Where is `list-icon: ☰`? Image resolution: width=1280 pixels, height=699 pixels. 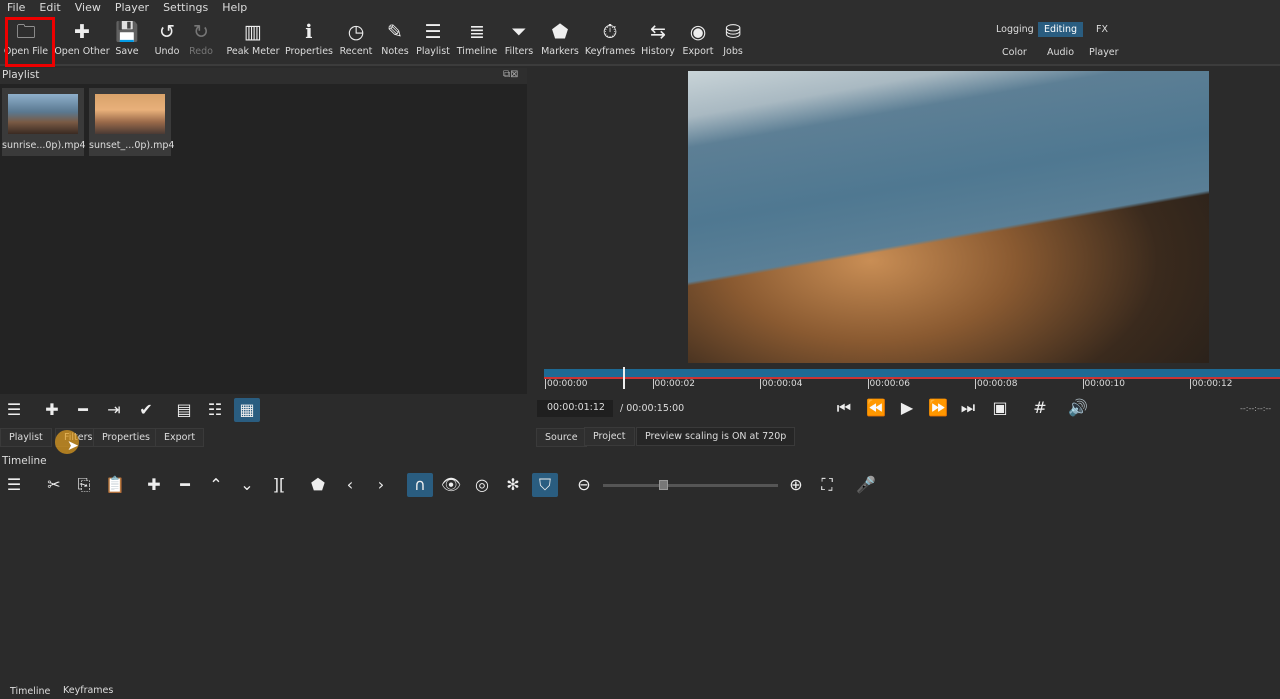
list-icon: ☰ is located at coordinates (433, 32).